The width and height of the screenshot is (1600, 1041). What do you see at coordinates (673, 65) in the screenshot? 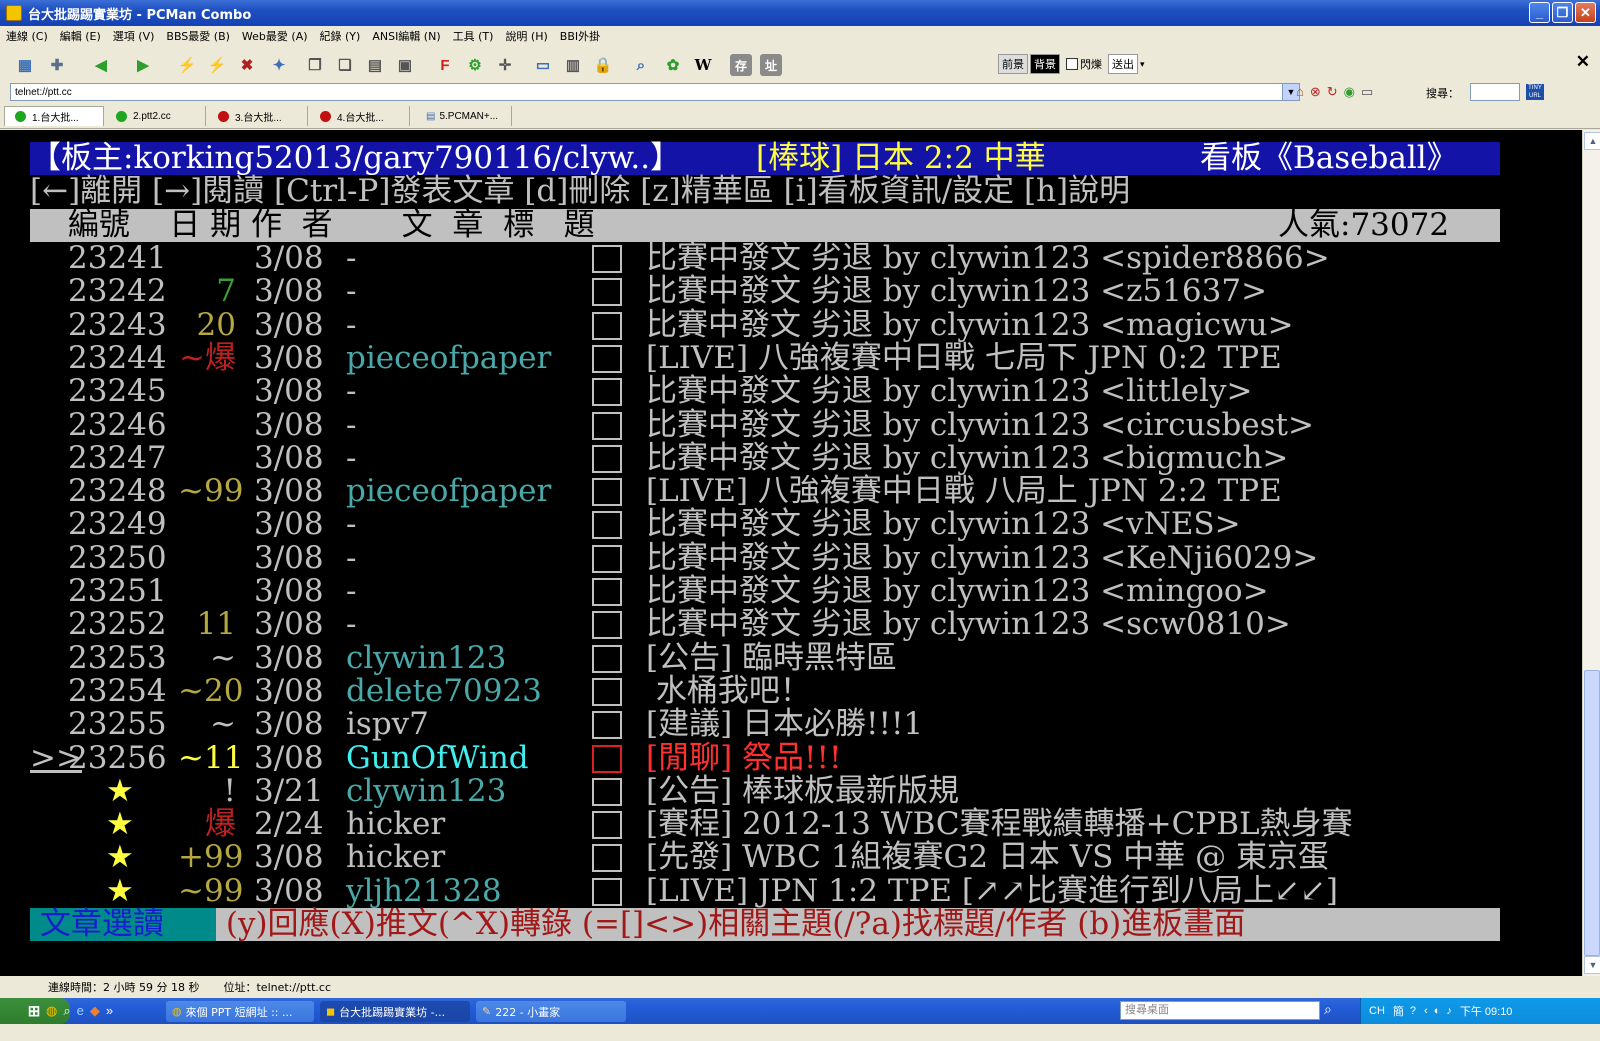
I see `flower-icon: ✿` at bounding box center [673, 65].